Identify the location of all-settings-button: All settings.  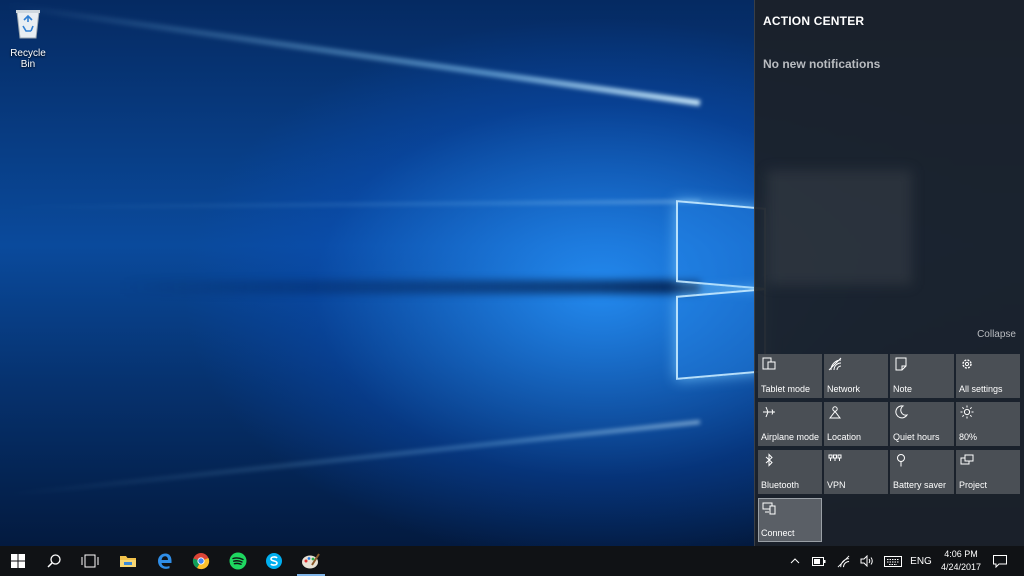
(988, 376).